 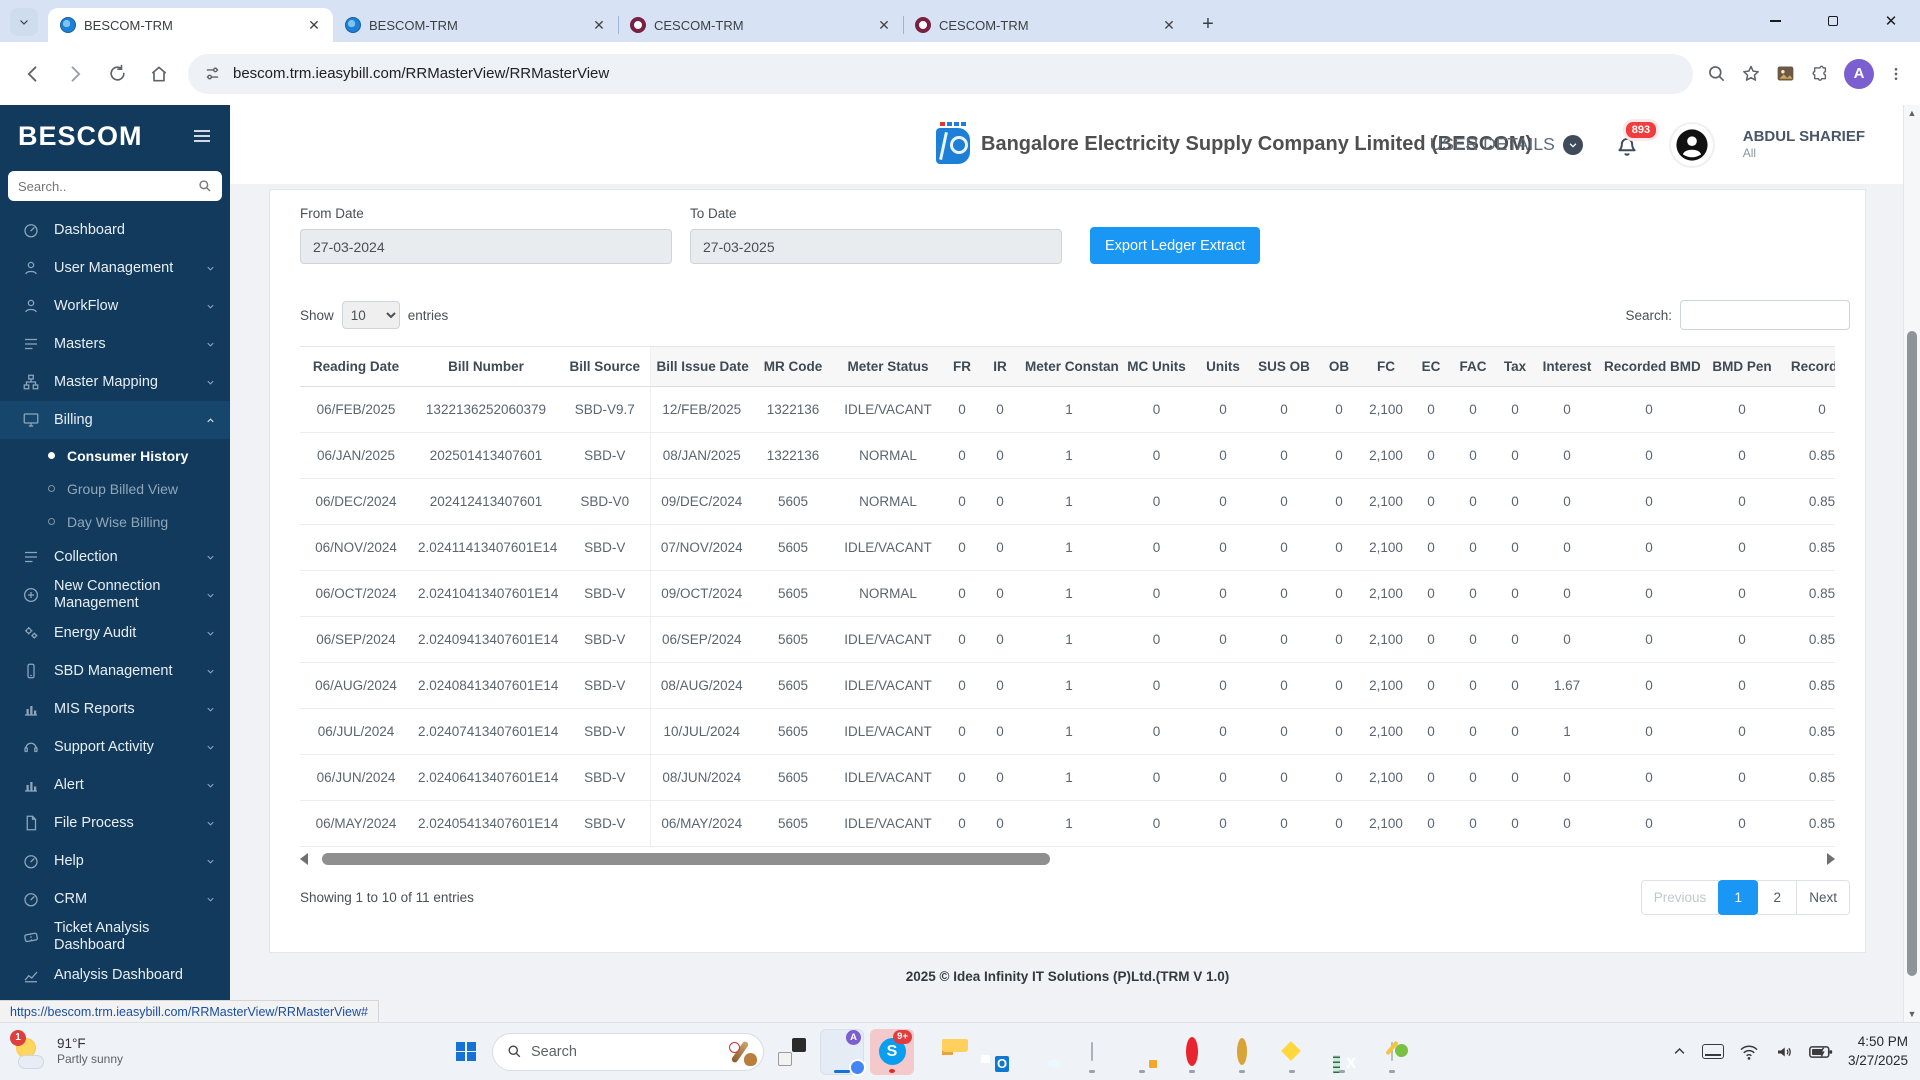 I want to click on column-header-fac: FAC, so click(x=1473, y=366).